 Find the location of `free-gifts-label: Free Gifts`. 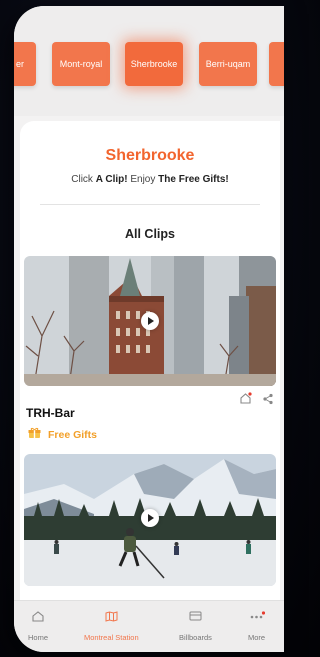

free-gifts-label: Free Gifts is located at coordinates (73, 435).